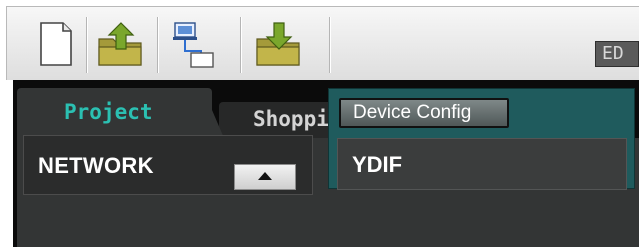 The image size is (639, 247). I want to click on scroll-up-button, so click(265, 177).